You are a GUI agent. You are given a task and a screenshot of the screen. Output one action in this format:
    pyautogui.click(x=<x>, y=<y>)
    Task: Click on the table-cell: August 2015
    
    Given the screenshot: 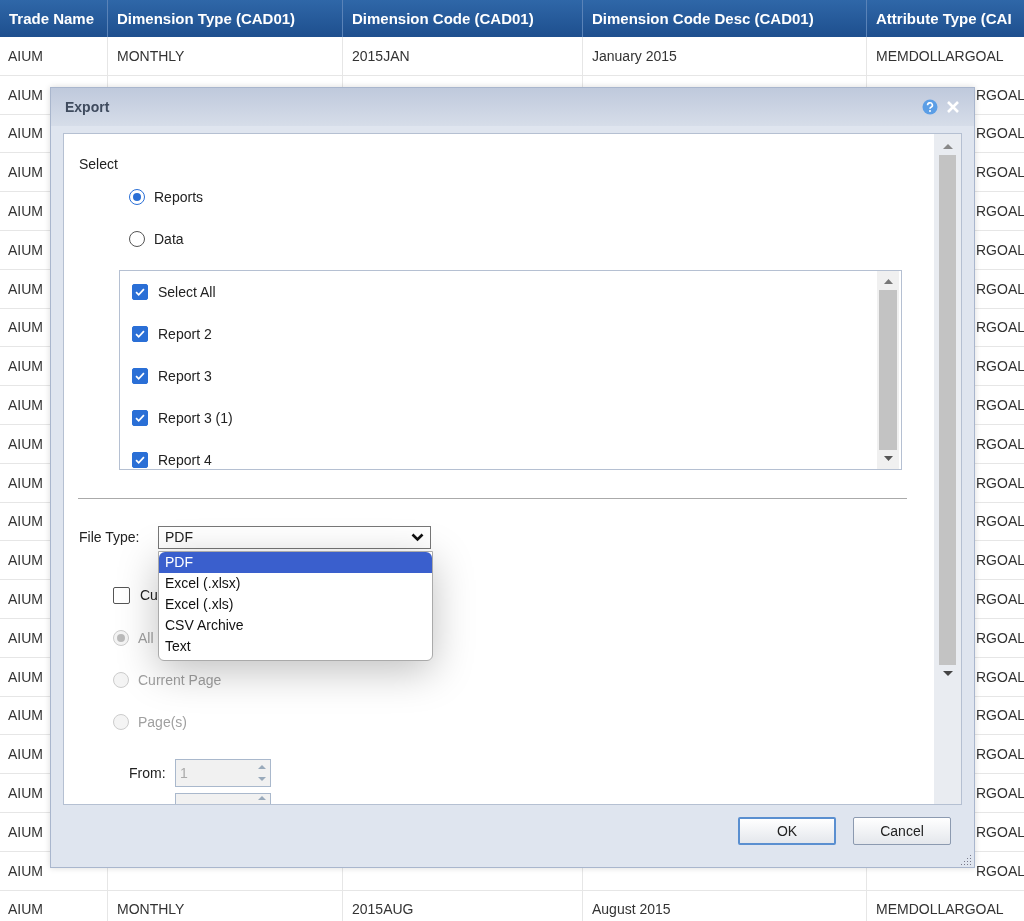 What is the action you would take?
    pyautogui.click(x=631, y=909)
    